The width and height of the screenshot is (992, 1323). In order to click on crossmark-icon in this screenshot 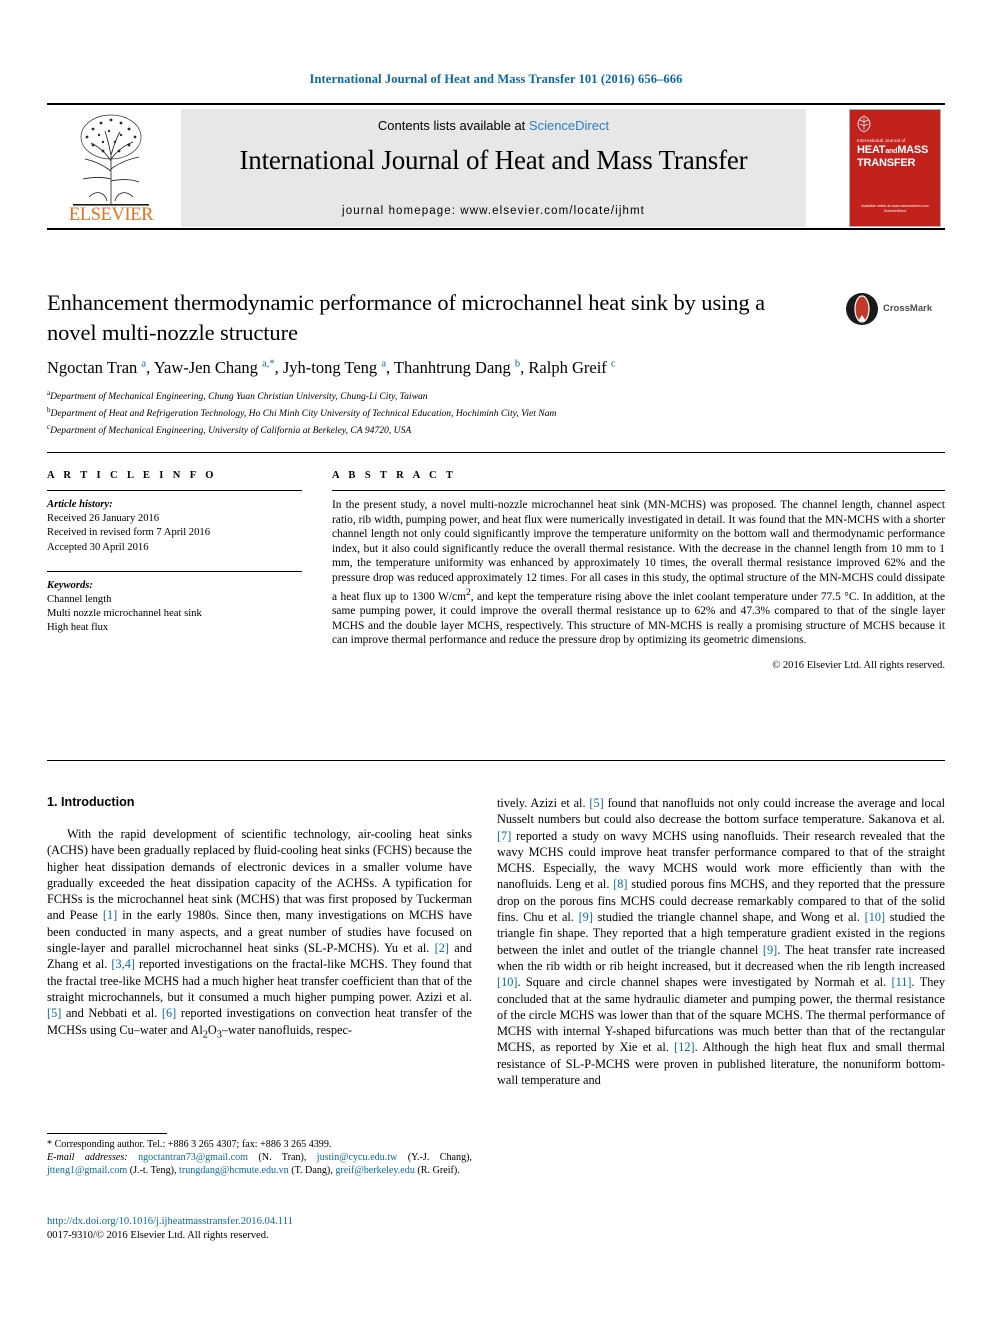, I will do `click(862, 311)`.